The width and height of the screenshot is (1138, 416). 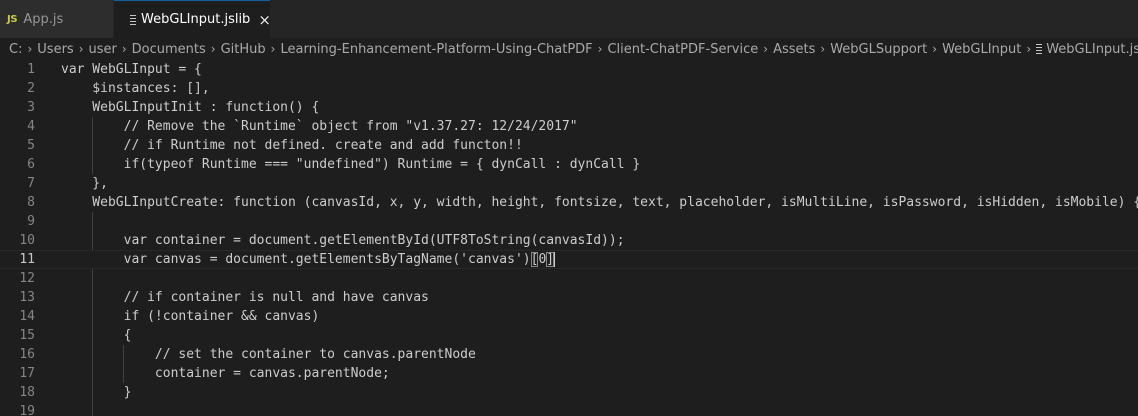 I want to click on code-content: // if container is null and have canvas, so click(x=245, y=297).